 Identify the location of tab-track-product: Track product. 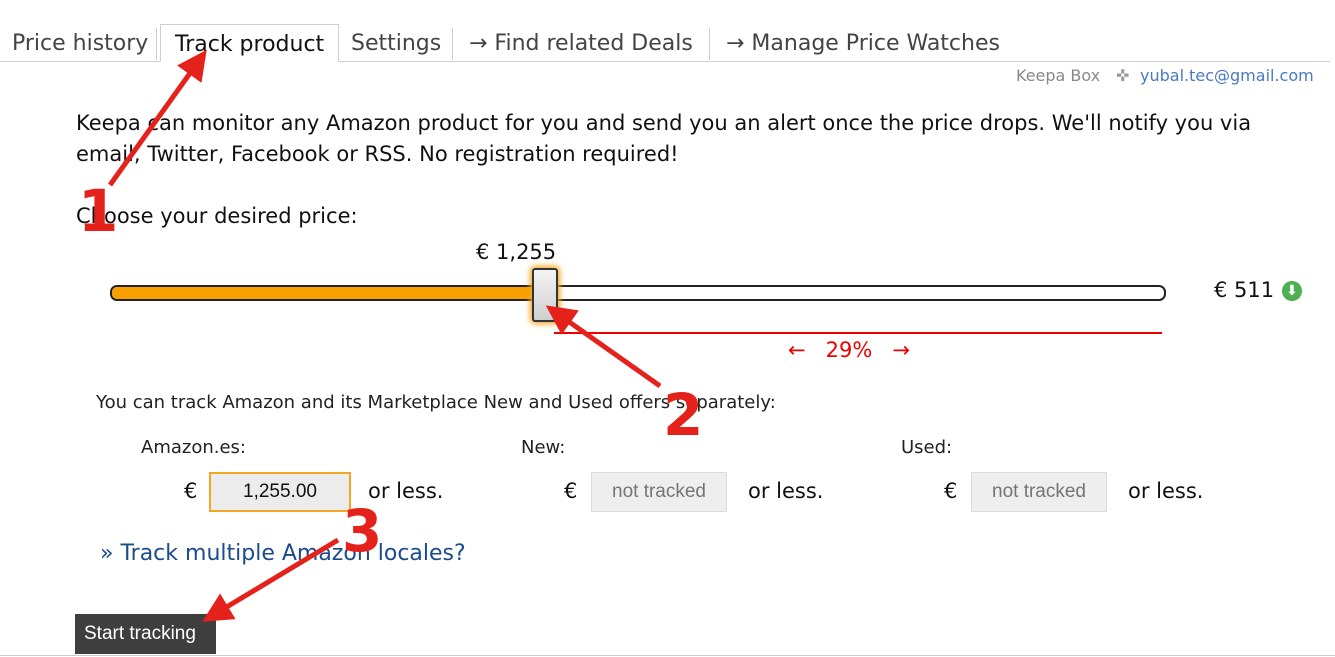
(250, 43).